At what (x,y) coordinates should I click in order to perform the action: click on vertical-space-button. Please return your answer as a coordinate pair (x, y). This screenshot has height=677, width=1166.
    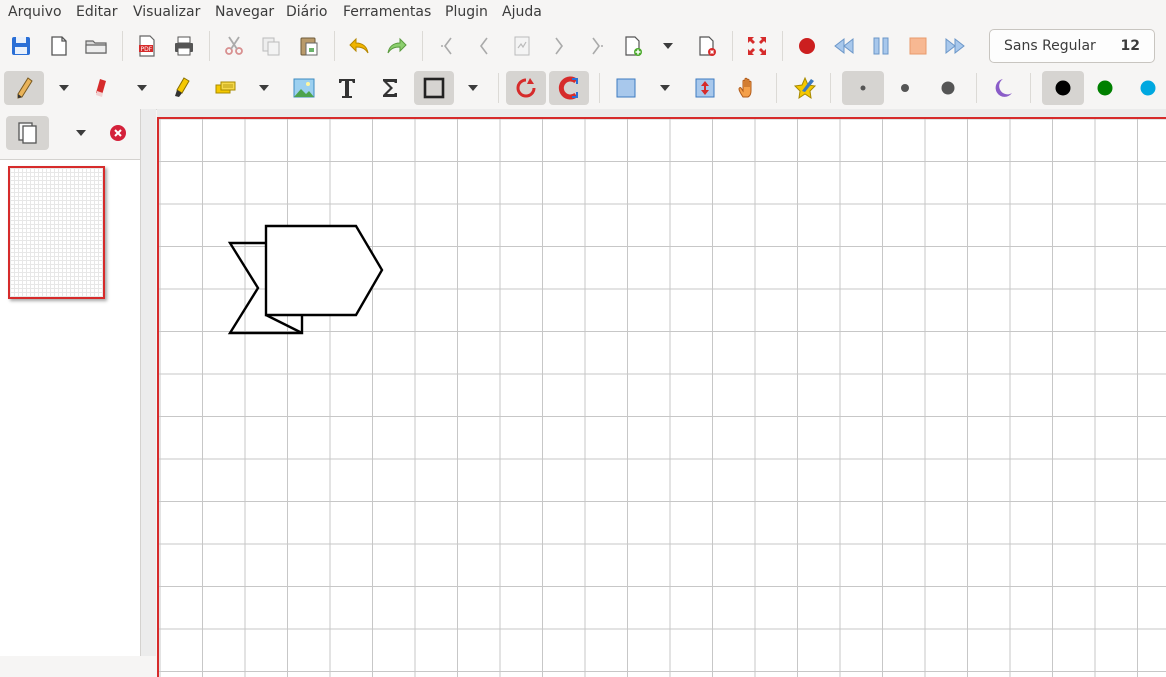
    Looking at the image, I should click on (705, 88).